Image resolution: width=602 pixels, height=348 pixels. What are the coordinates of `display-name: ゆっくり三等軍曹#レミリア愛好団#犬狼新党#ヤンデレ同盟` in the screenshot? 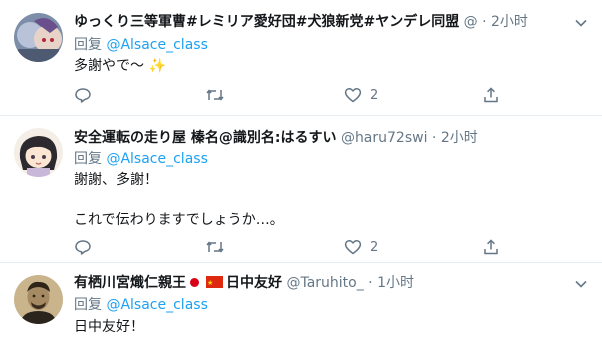 It's located at (266, 22).